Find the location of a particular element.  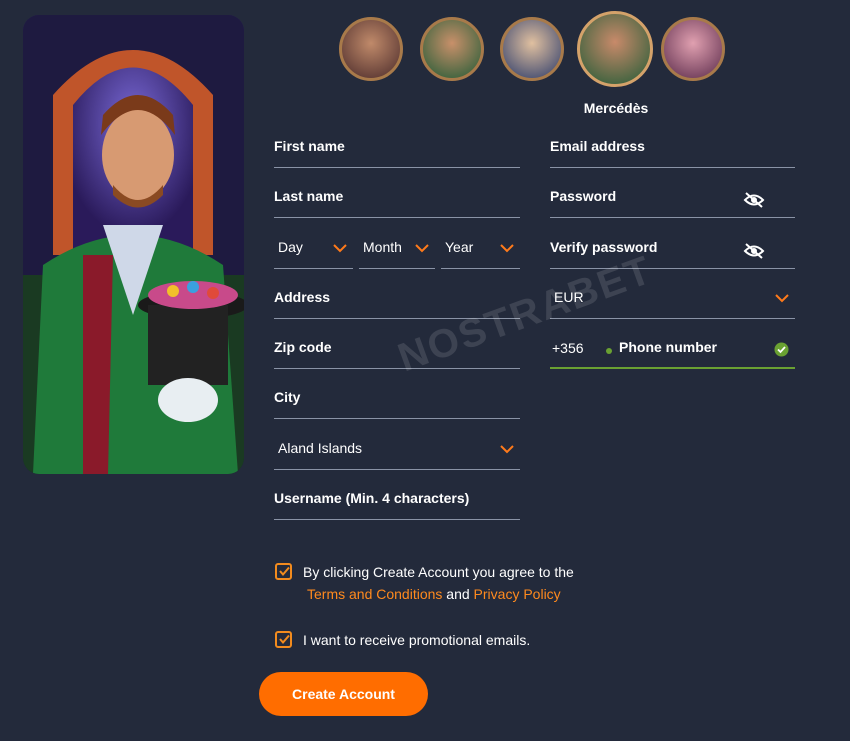

terms-links: Terms and Conditions and Privacy Policy is located at coordinates (434, 594).